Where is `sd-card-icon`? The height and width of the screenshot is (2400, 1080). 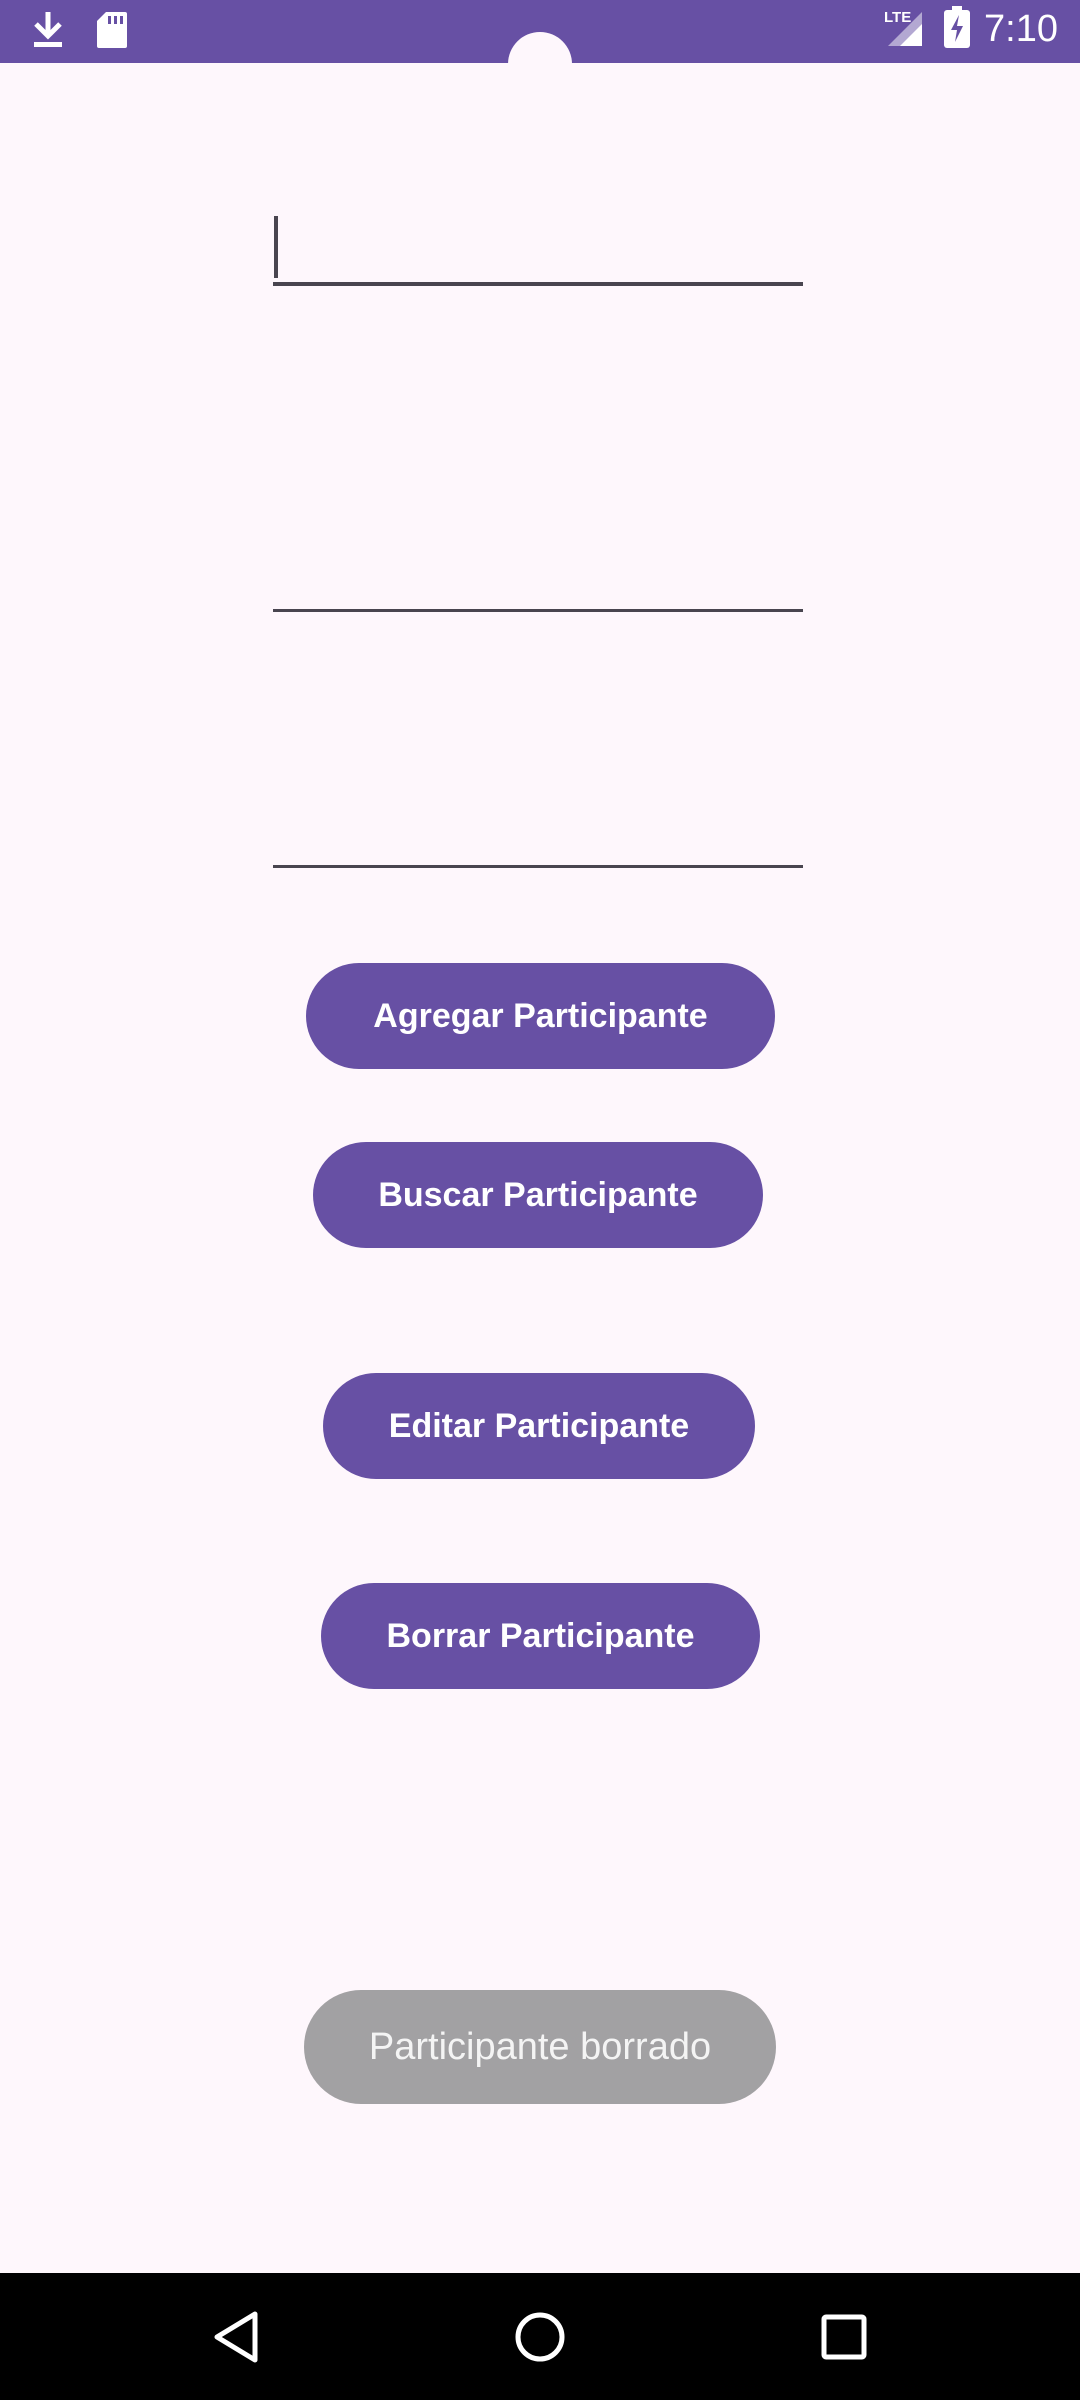 sd-card-icon is located at coordinates (112, 32).